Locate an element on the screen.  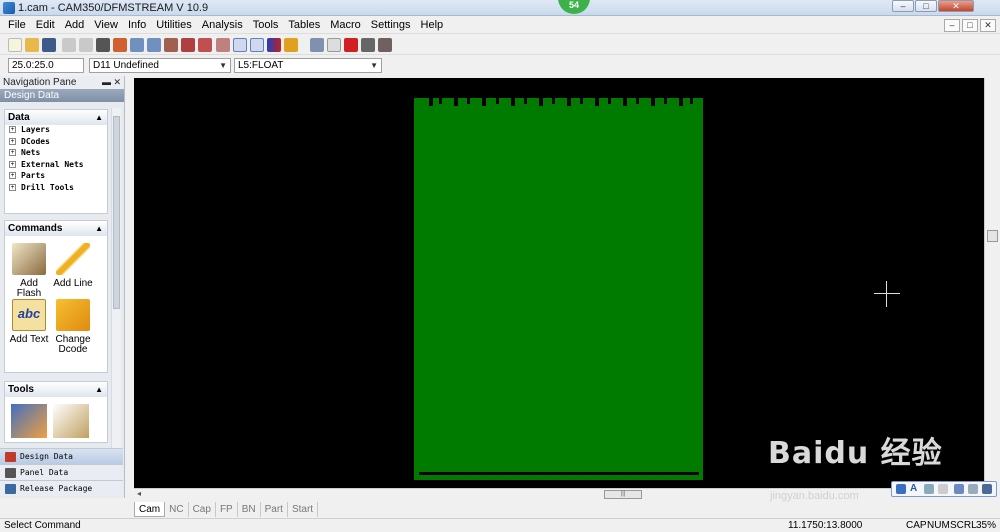
tree-item-nets: + Nets is located at coordinates (56, 154).